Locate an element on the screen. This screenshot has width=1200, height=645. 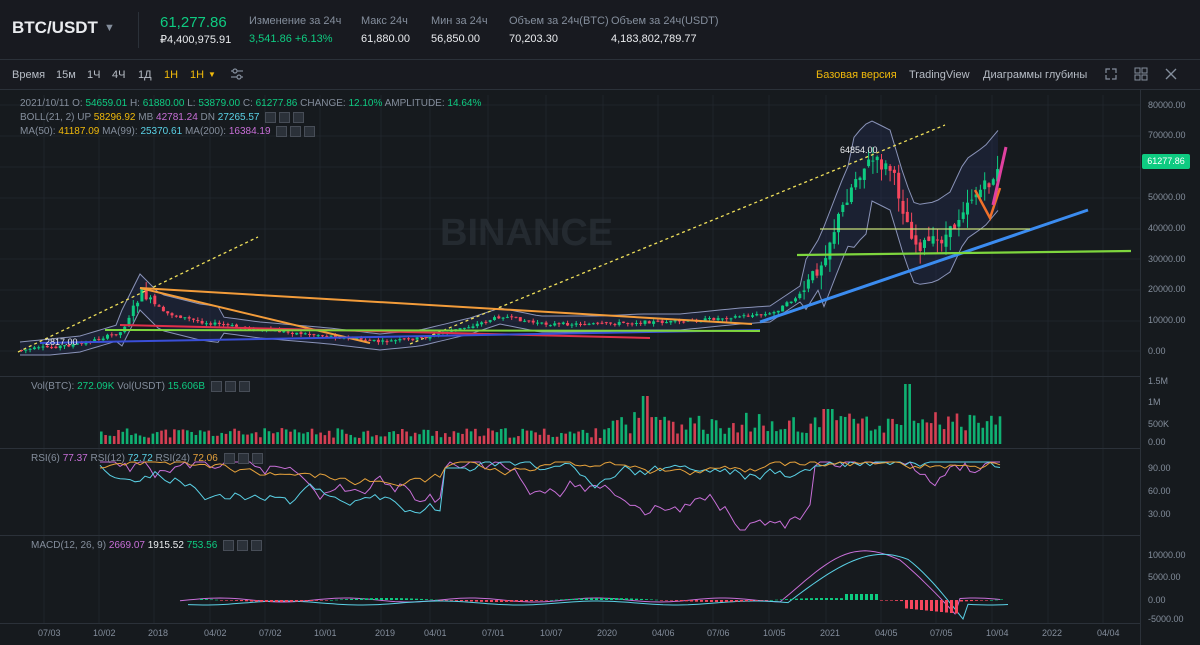
ma50: 41187.09 is located at coordinates (79, 132).